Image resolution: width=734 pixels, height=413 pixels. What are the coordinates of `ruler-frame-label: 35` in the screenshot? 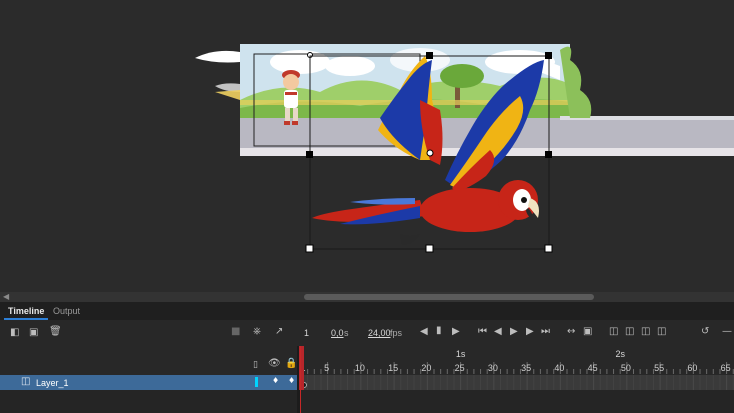 It's located at (526, 368).